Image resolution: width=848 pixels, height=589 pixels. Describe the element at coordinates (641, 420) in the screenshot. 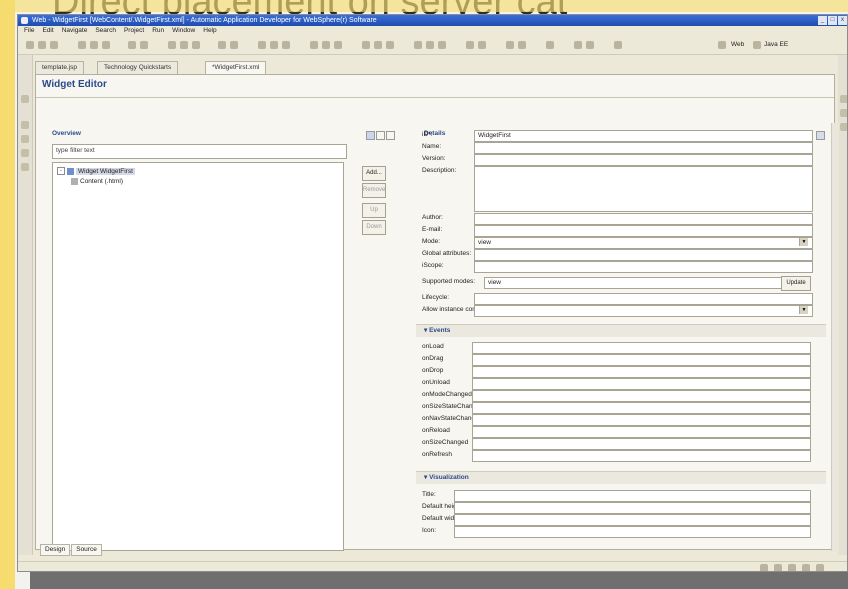

I see `event-field-onnavstatechanged` at that location.